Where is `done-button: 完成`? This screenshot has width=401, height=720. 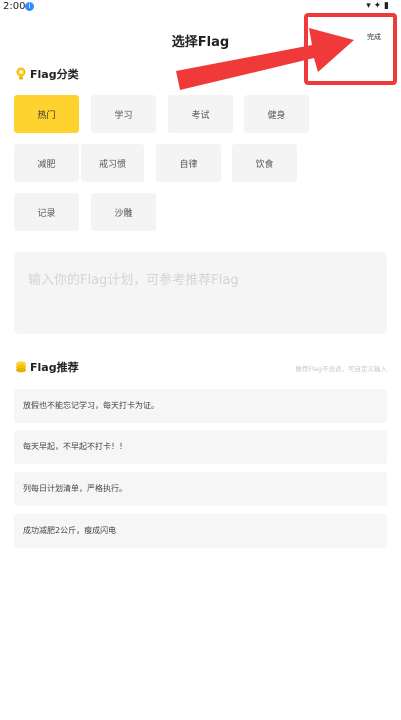
done-button: 完成 is located at coordinates (374, 37).